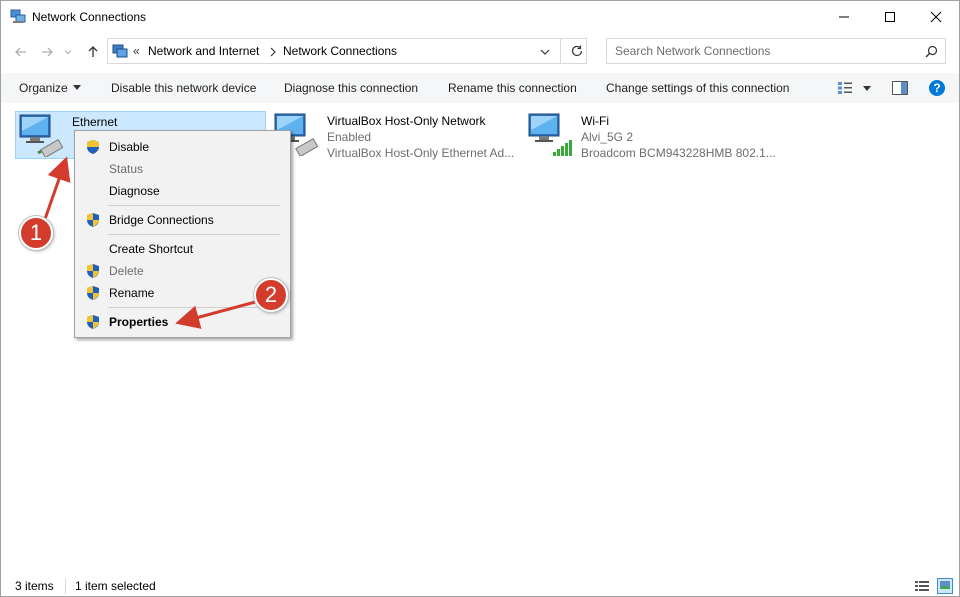 The image size is (960, 597). I want to click on details-view-icon, so click(922, 586).